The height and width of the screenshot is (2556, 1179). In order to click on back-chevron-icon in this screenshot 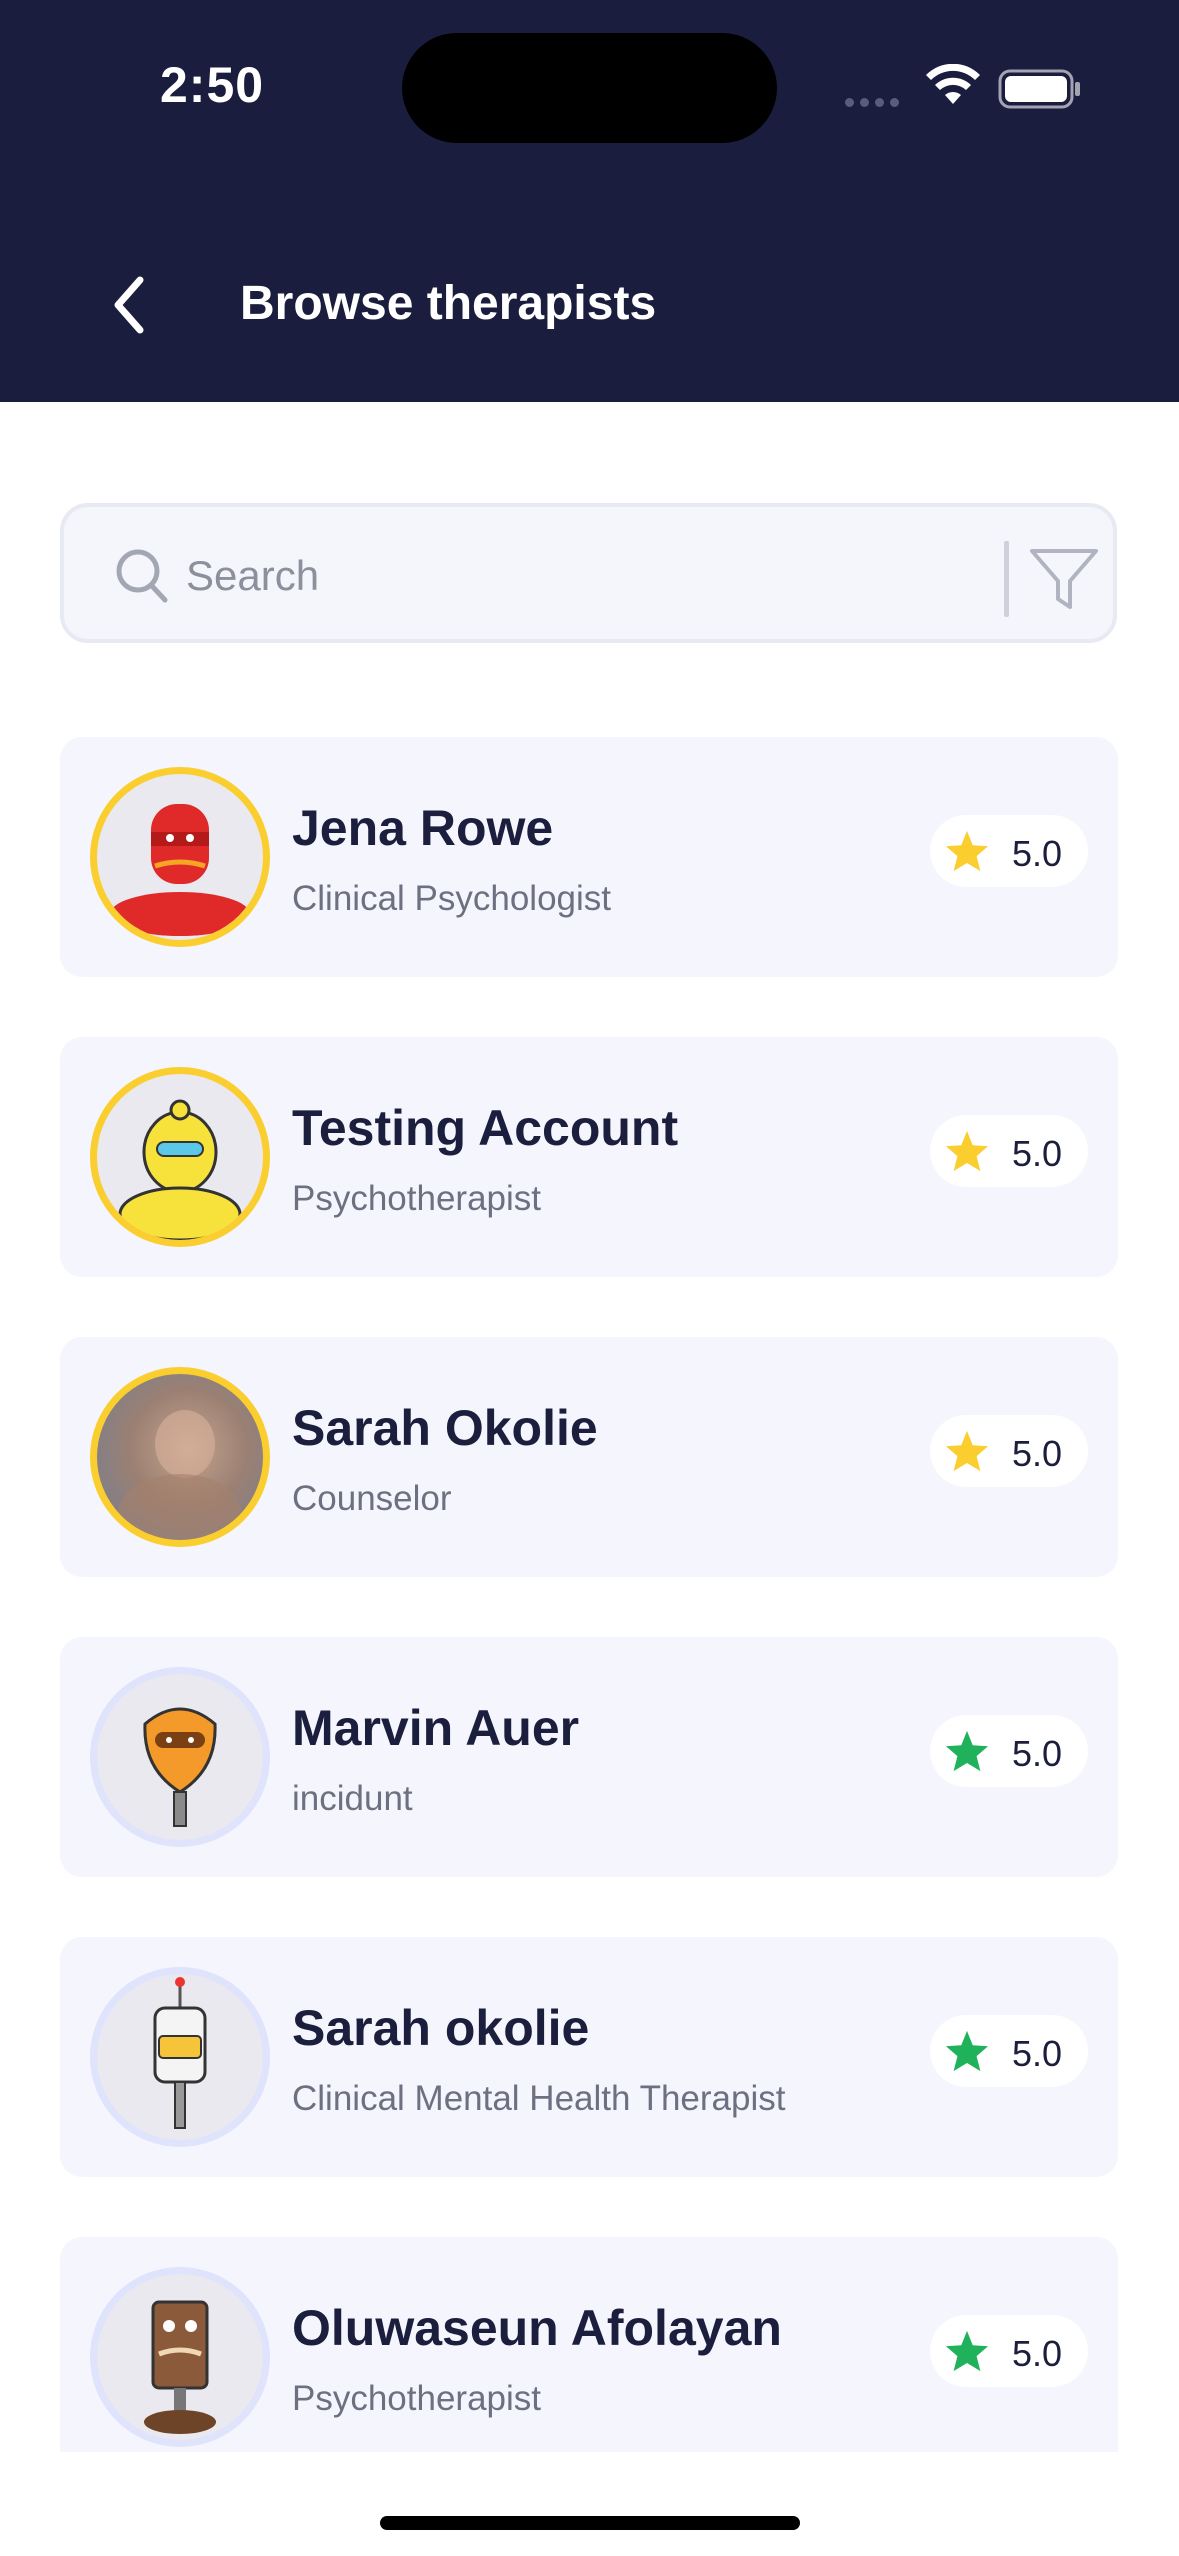, I will do `click(130, 305)`.